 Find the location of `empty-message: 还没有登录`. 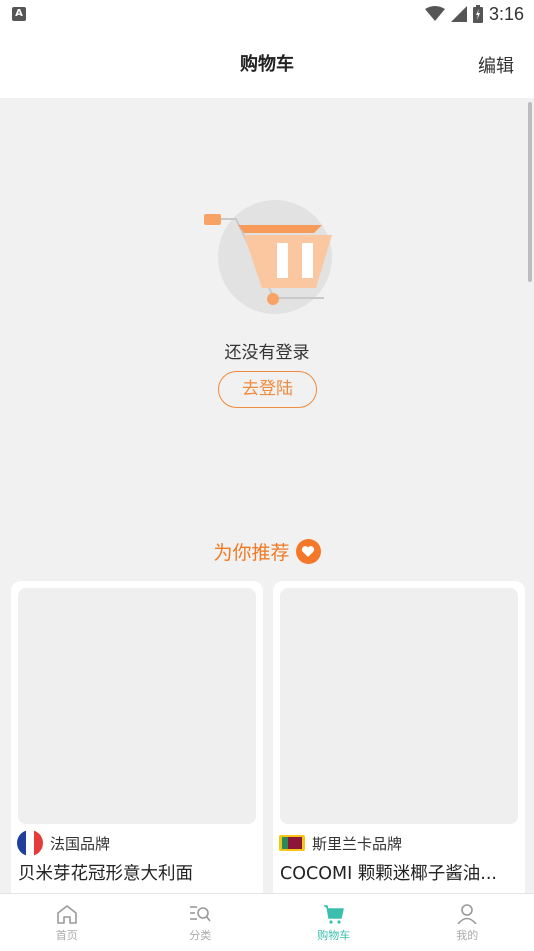

empty-message: 还没有登录 is located at coordinates (267, 350).